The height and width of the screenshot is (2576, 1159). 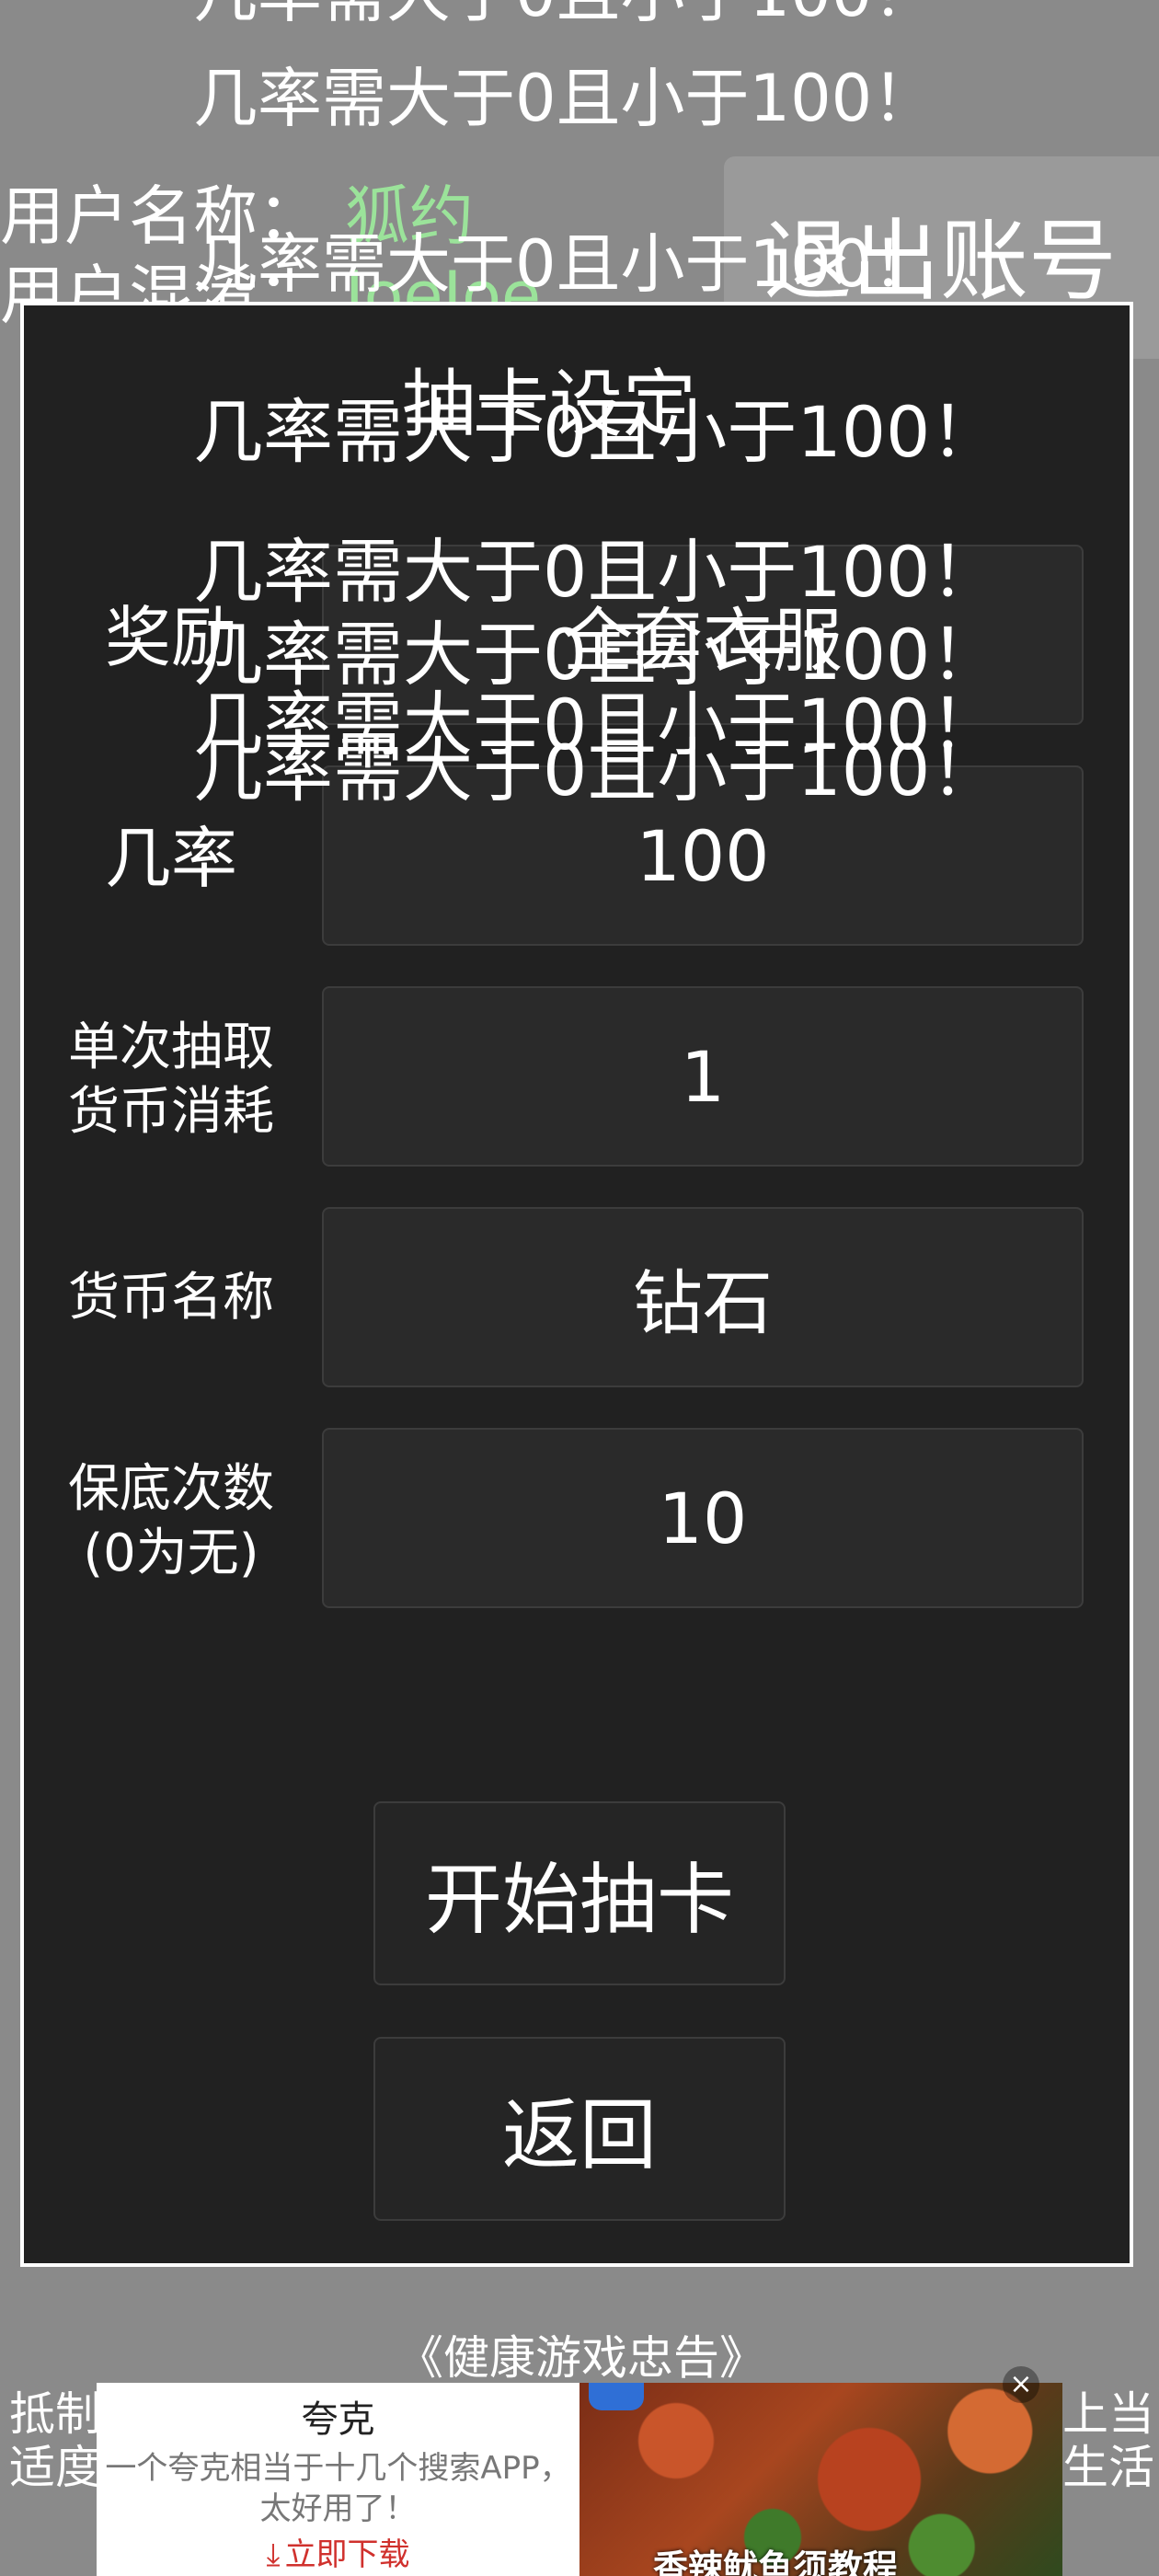 I want to click on health-notice-left-2: 适度, so click(x=55, y=2467).